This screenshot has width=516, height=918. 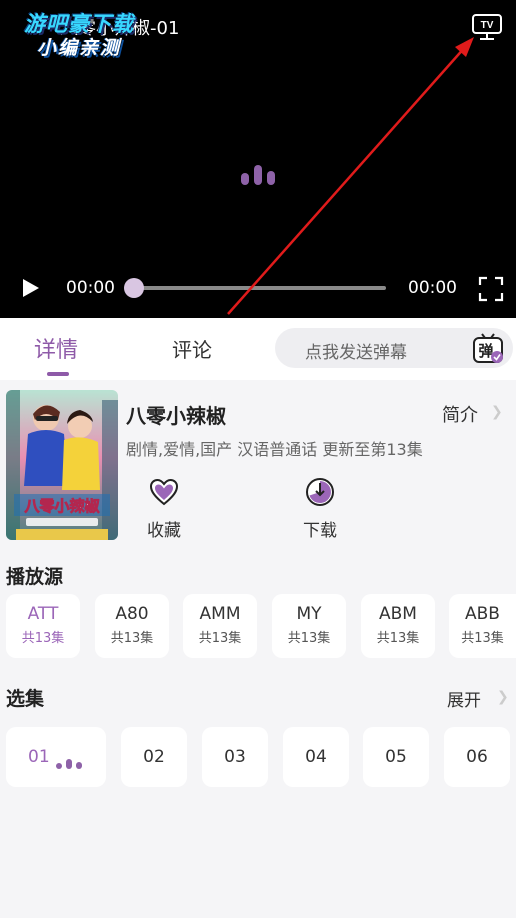 I want to click on danmaku-input: 点我发送弹幕, so click(x=356, y=350).